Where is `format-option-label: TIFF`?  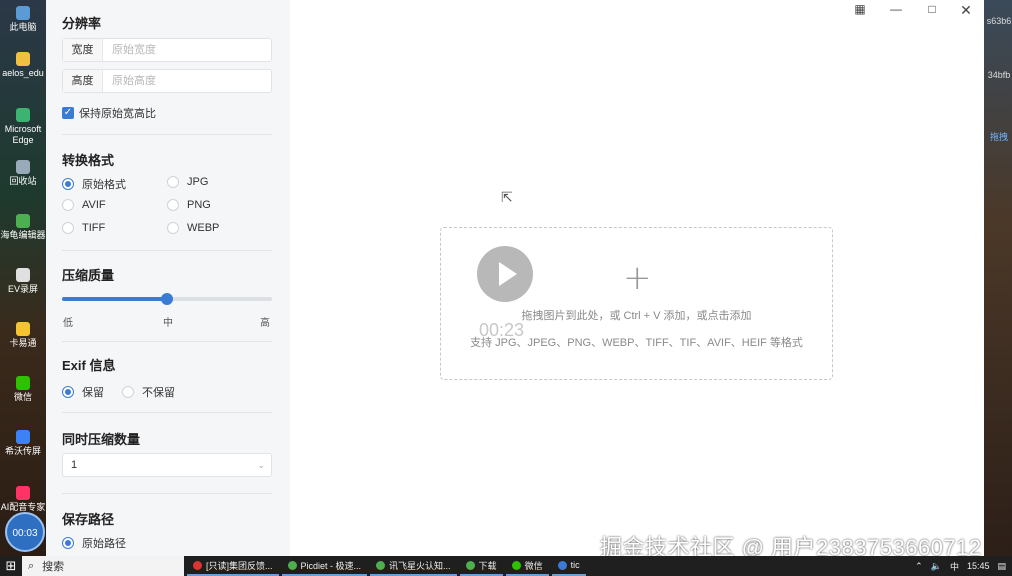
format-option-label: TIFF is located at coordinates (94, 228).